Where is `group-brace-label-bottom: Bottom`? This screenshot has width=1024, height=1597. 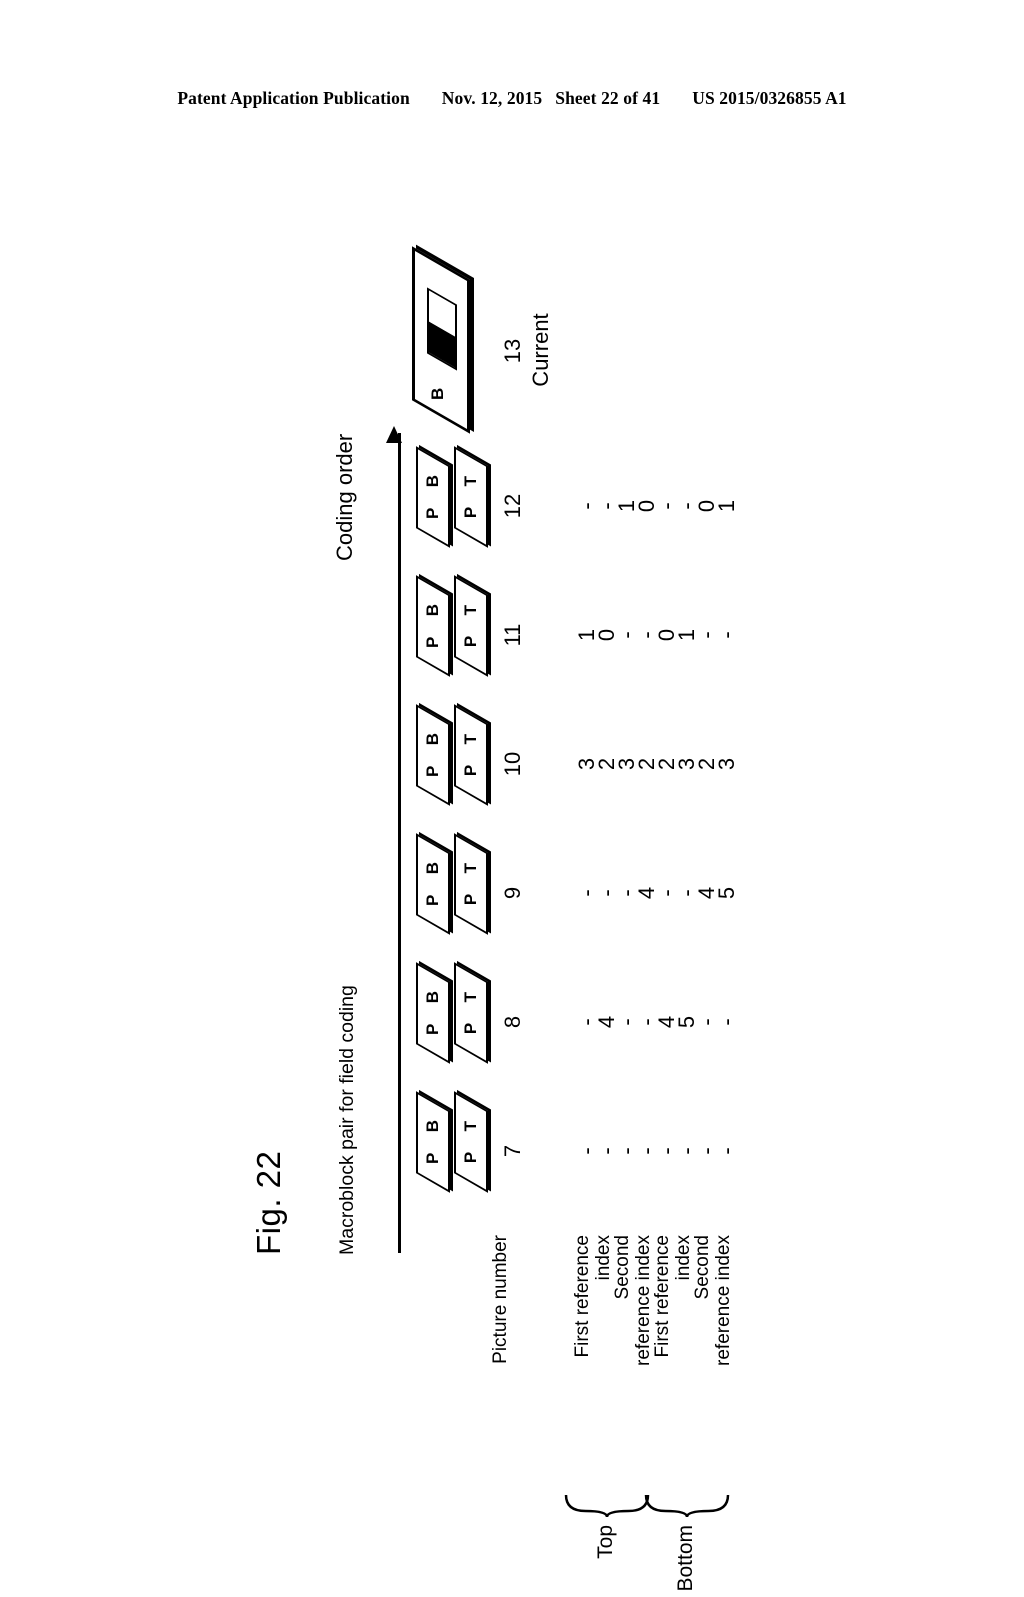 group-brace-label-bottom: Bottom is located at coordinates (685, 1558).